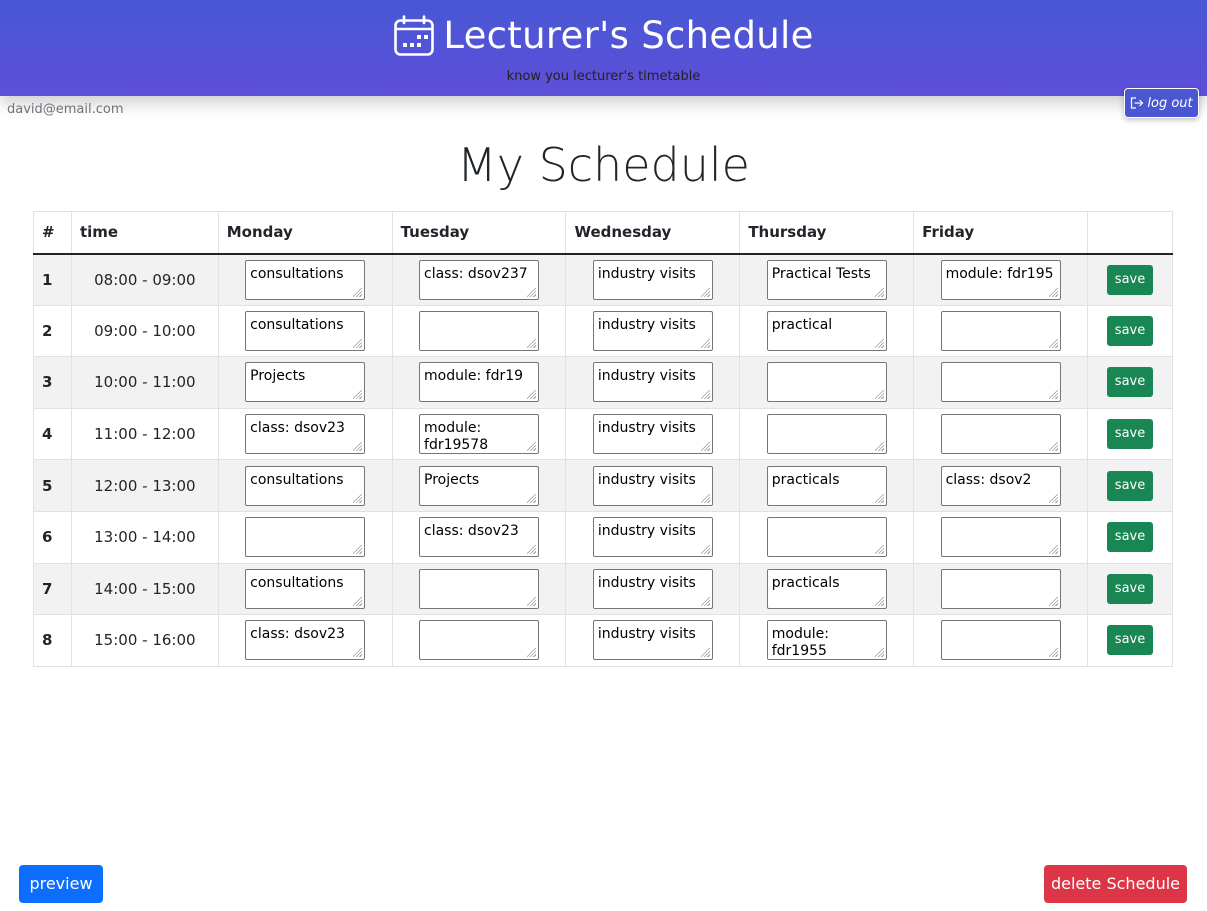 The width and height of the screenshot is (1207, 911). I want to click on tuesday-textarea: Projects, so click(479, 485).